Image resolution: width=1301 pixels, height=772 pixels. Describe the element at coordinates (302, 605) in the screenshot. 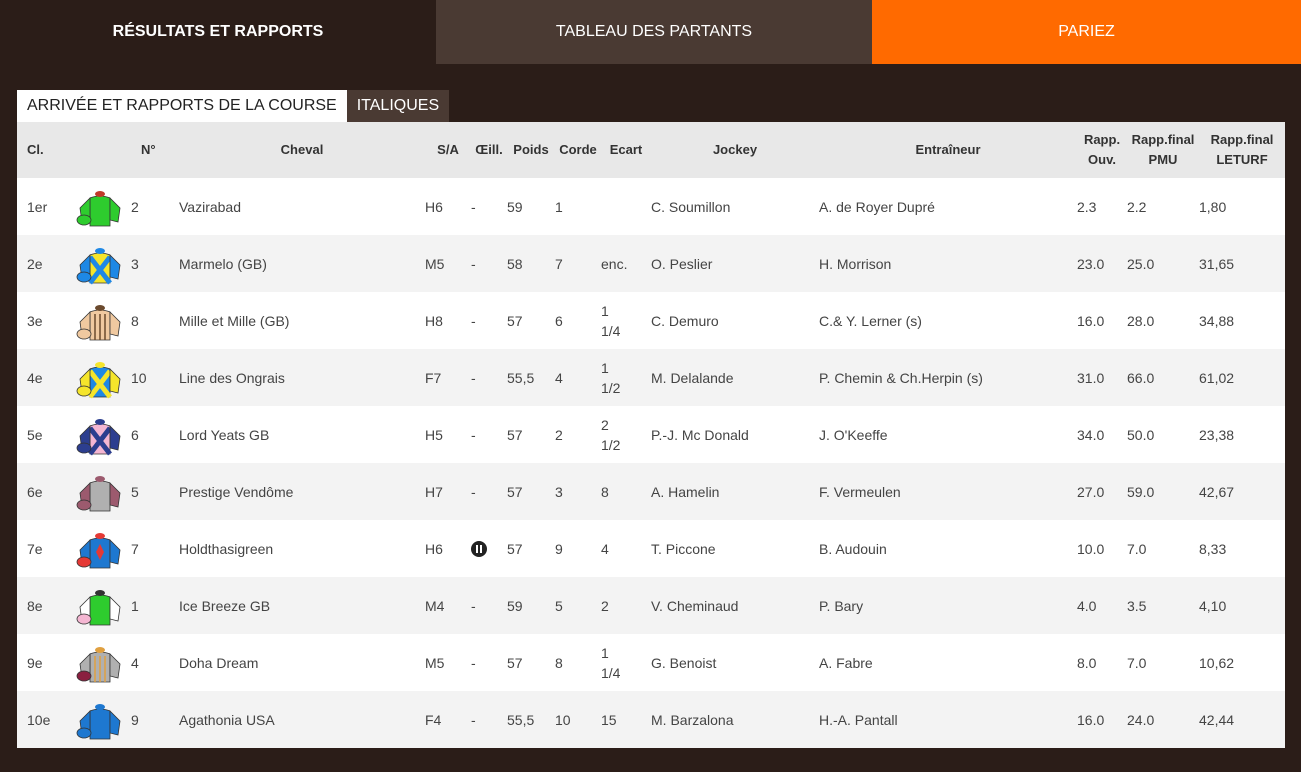

I see `cell-cheval: Ice Breeze GB` at that location.